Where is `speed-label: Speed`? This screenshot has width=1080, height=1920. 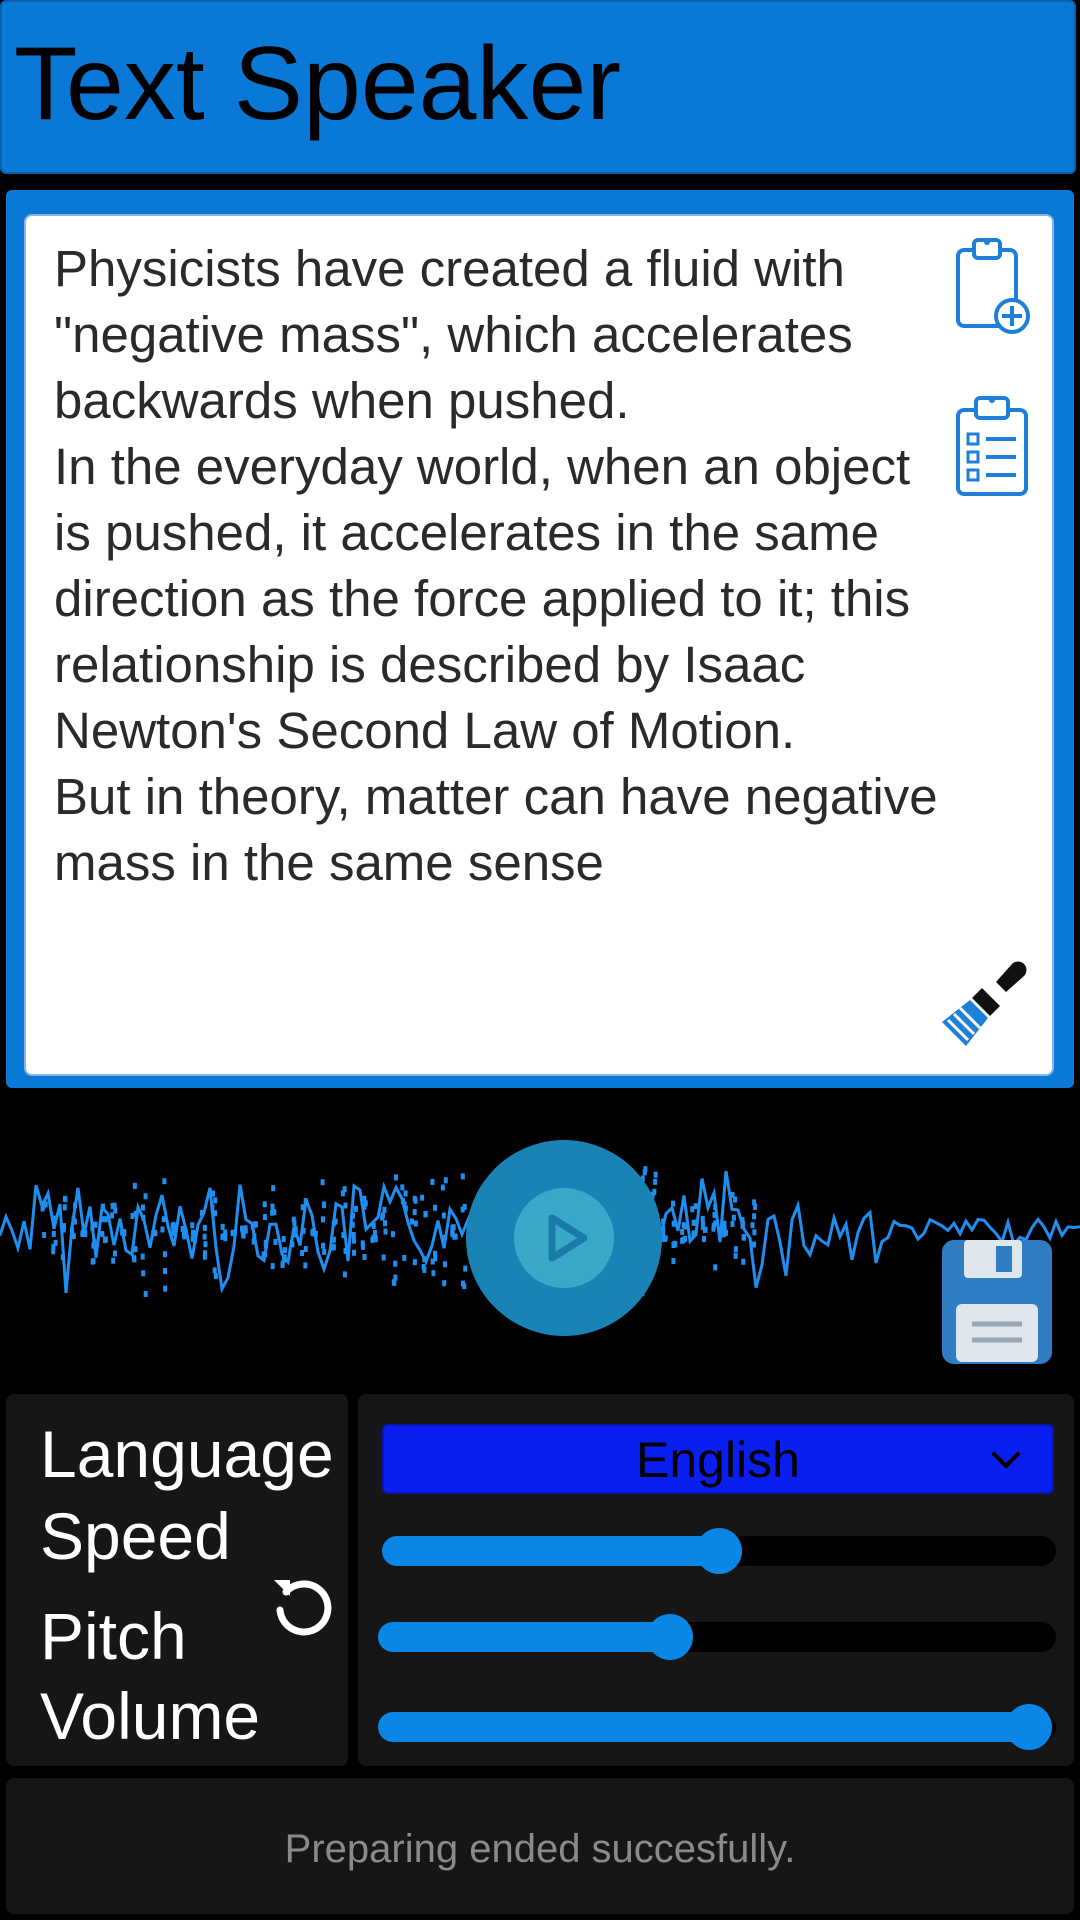
speed-label: Speed is located at coordinates (135, 1536).